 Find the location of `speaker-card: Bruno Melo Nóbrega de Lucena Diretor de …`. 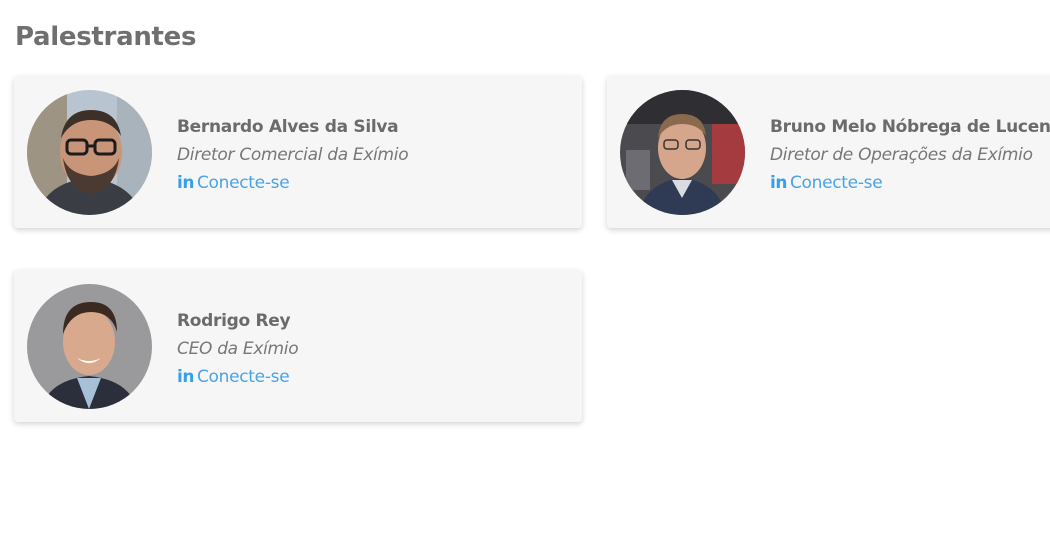

speaker-card: Bruno Melo Nóbrega de Lucena Diretor de … is located at coordinates (828, 152).